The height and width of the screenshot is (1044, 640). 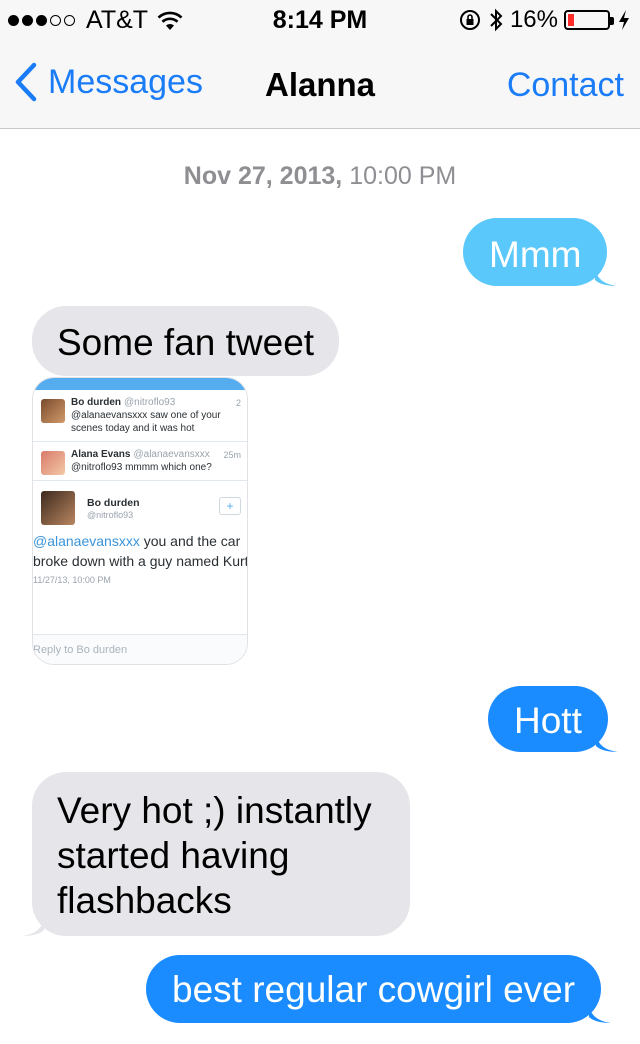 What do you see at coordinates (589, 20) in the screenshot?
I see `battery-icon` at bounding box center [589, 20].